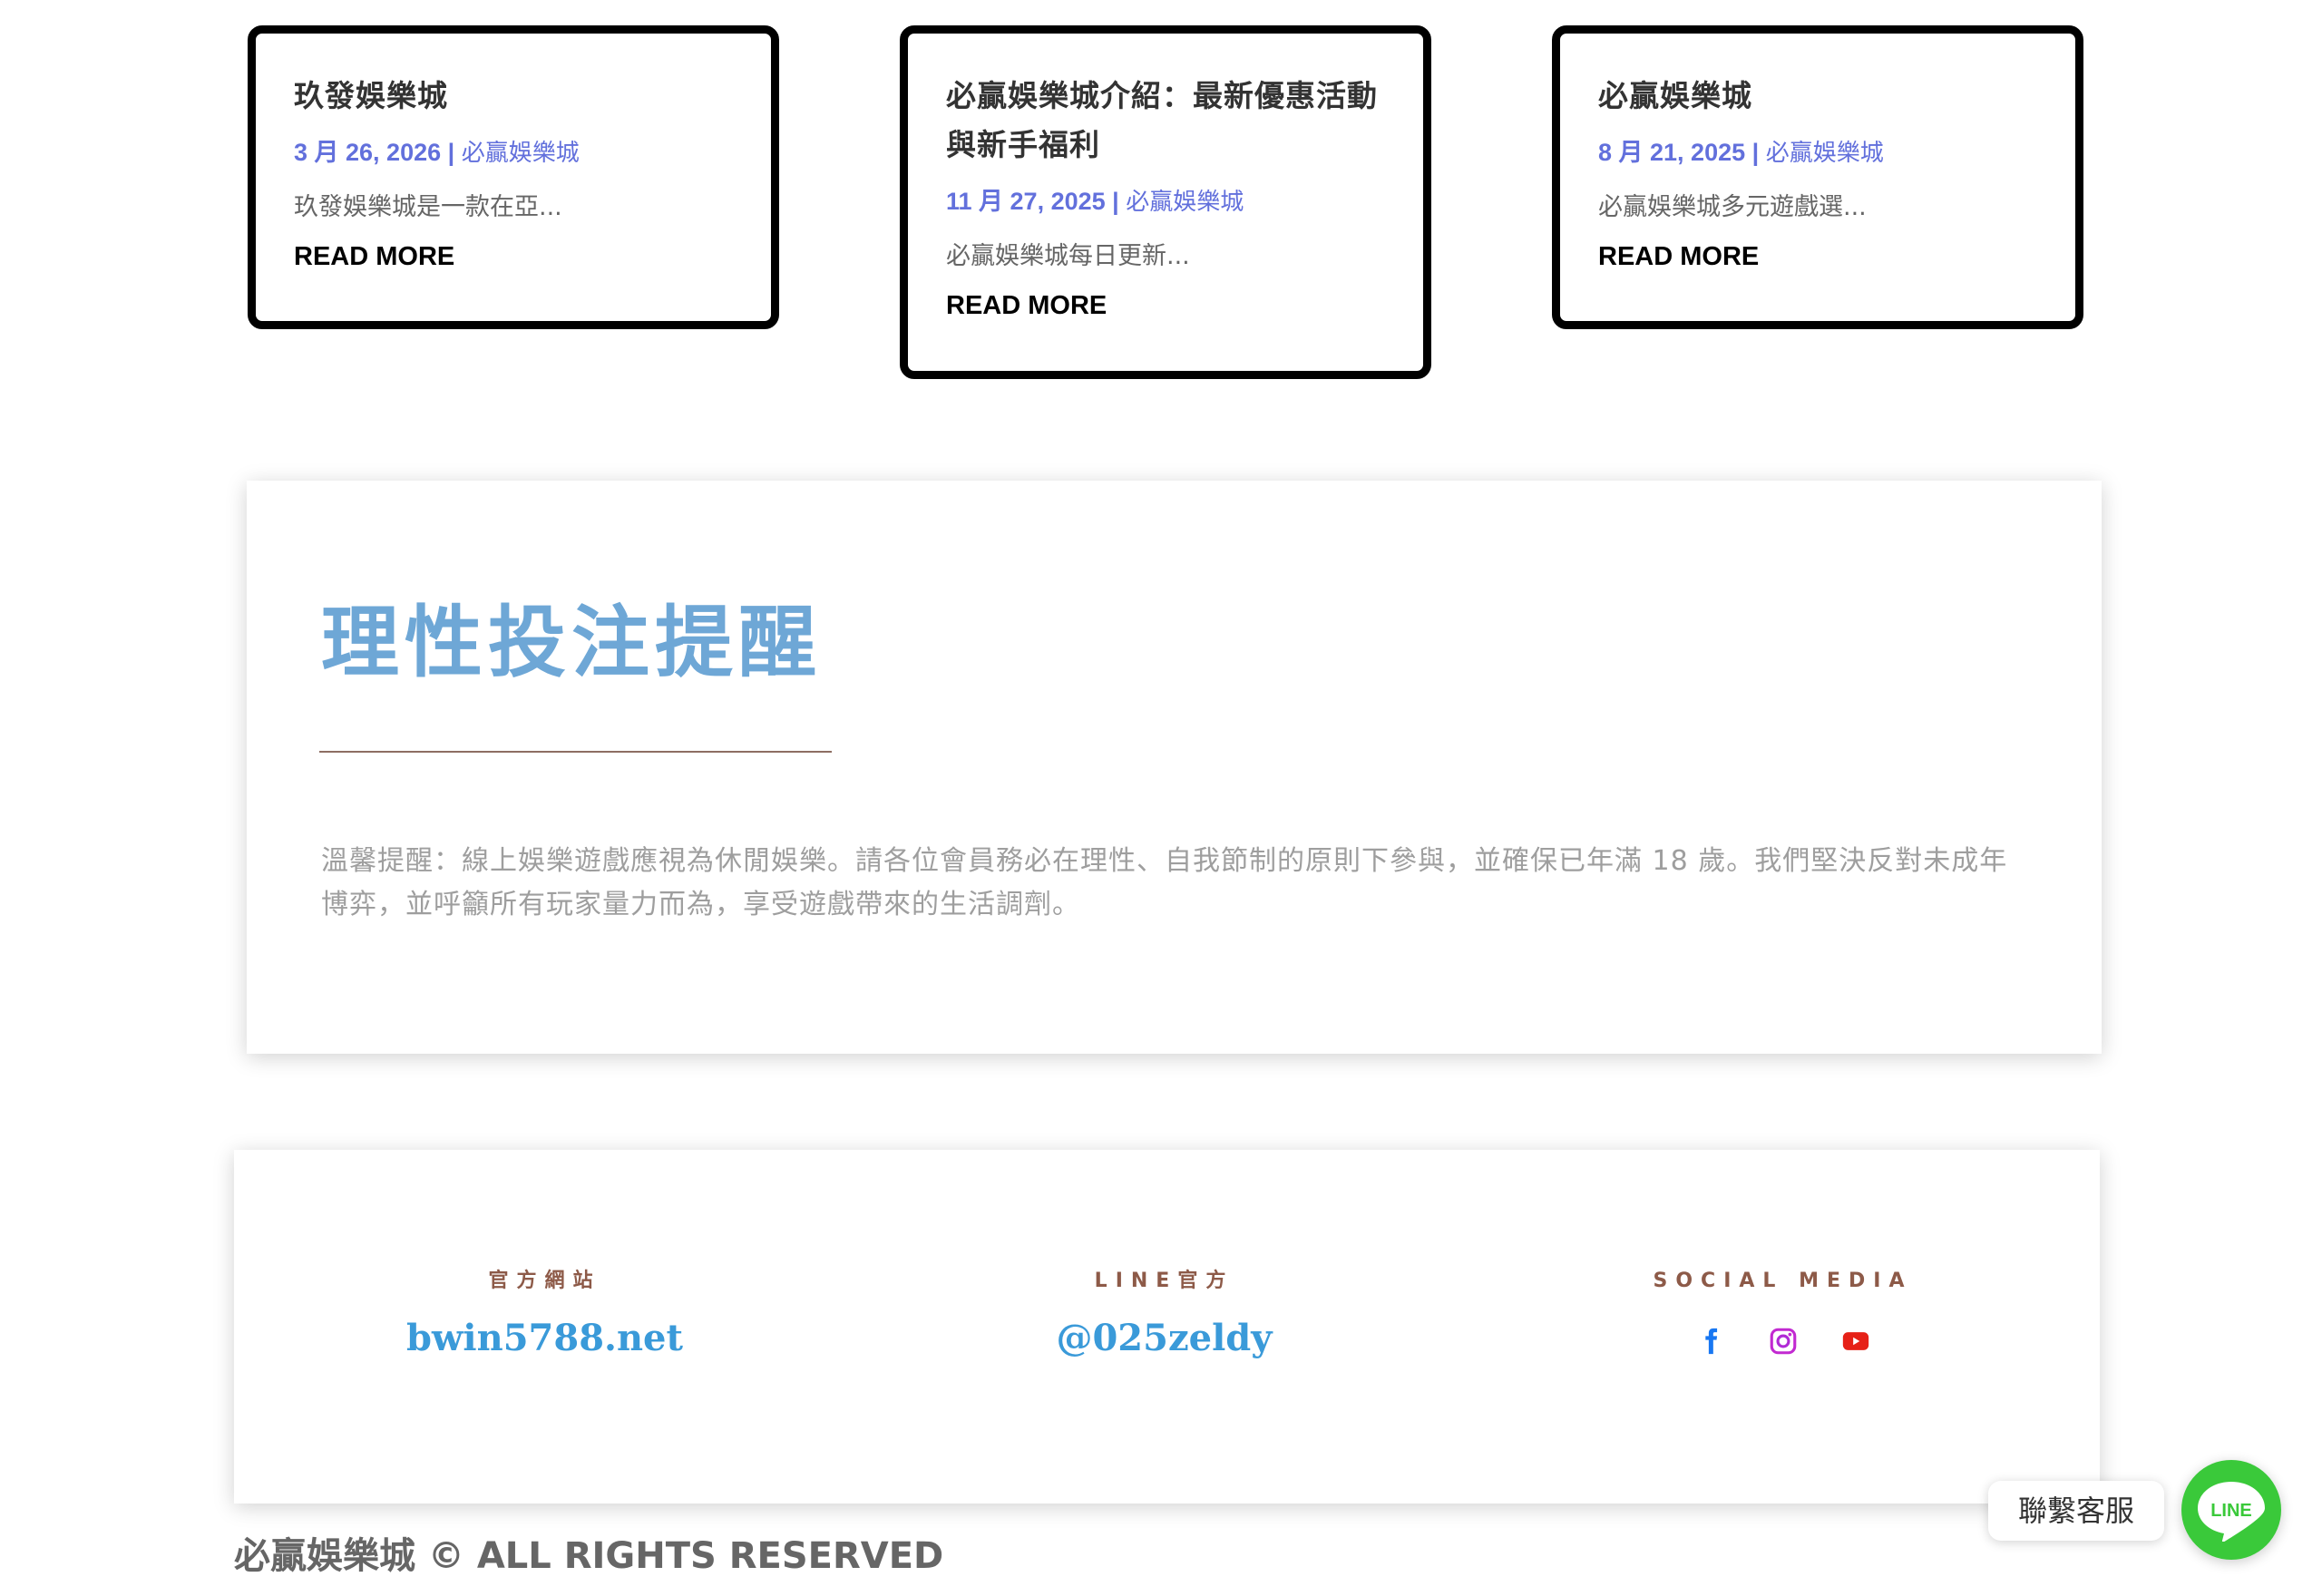 This screenshot has height=1596, width=2322. I want to click on post-title: 玖發娛樂城, so click(513, 96).